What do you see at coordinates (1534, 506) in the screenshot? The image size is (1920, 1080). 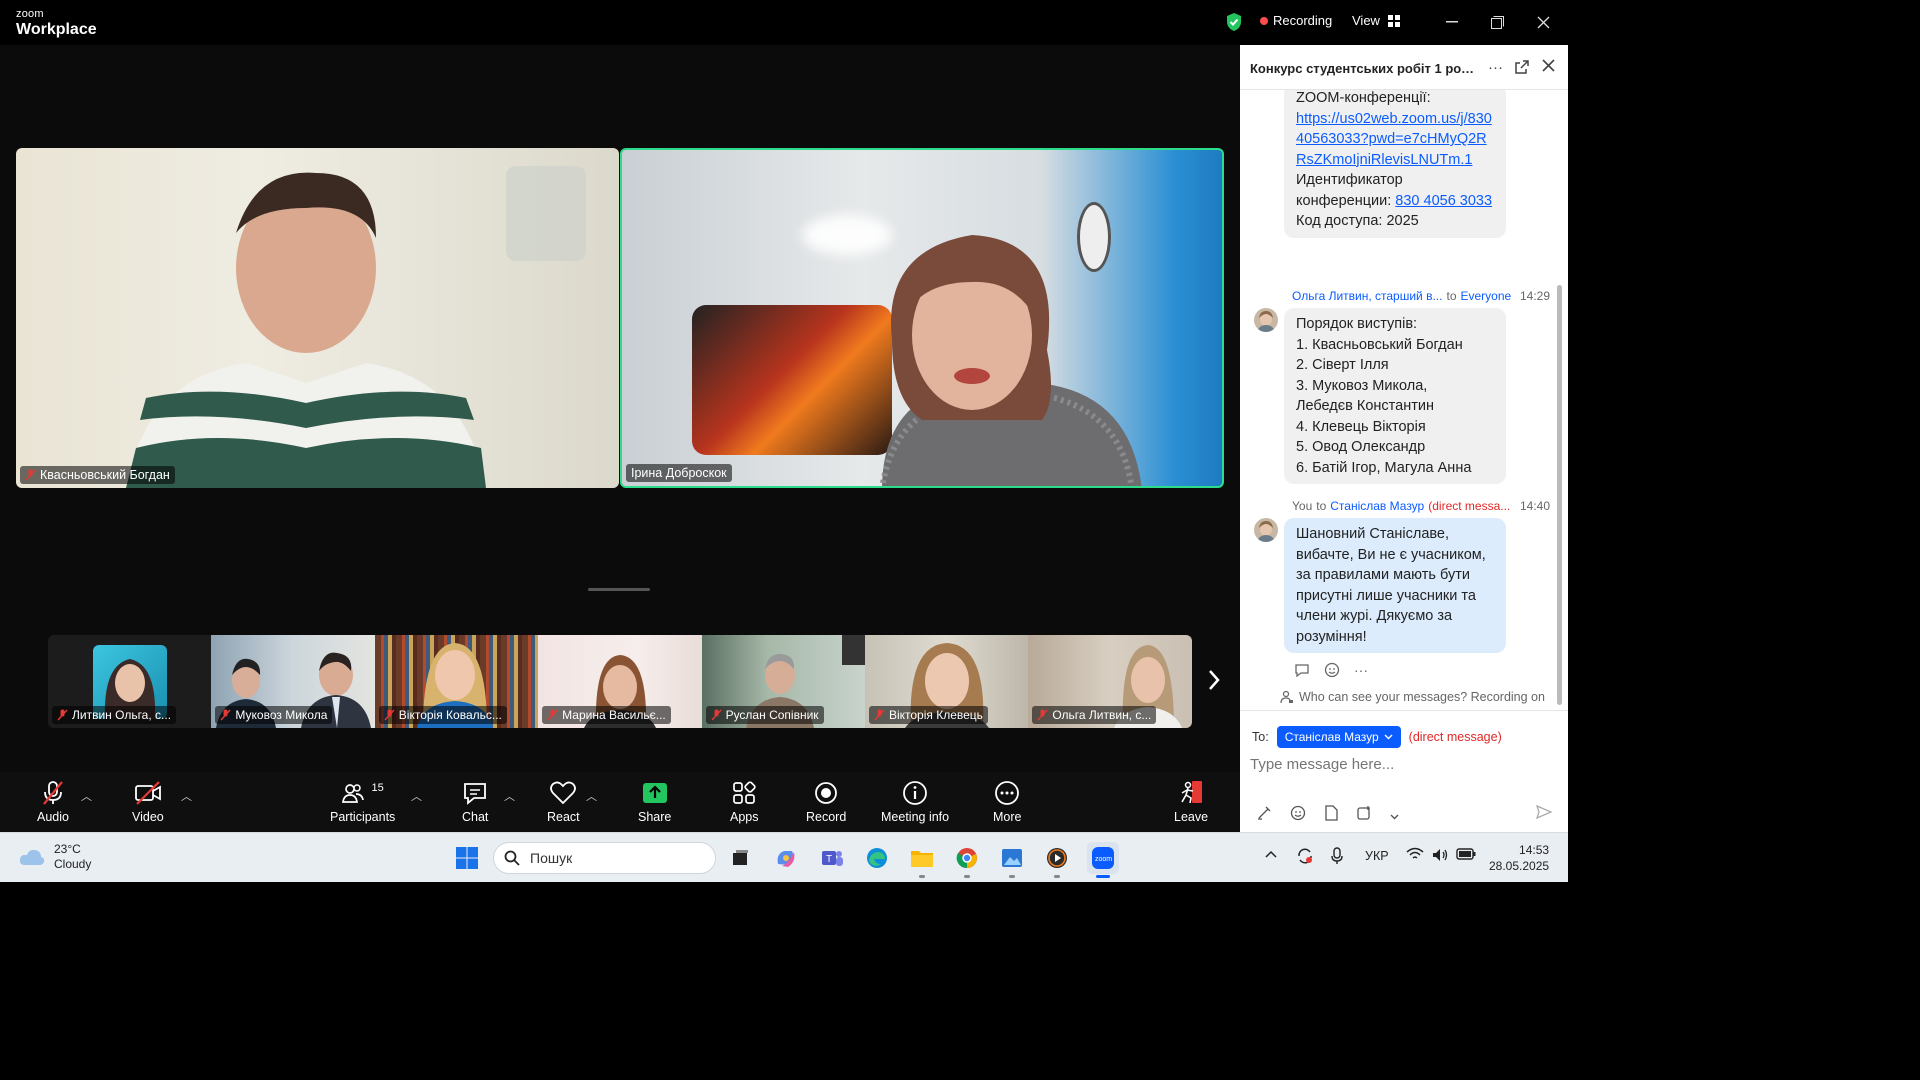 I see `message-time: 14:40` at bounding box center [1534, 506].